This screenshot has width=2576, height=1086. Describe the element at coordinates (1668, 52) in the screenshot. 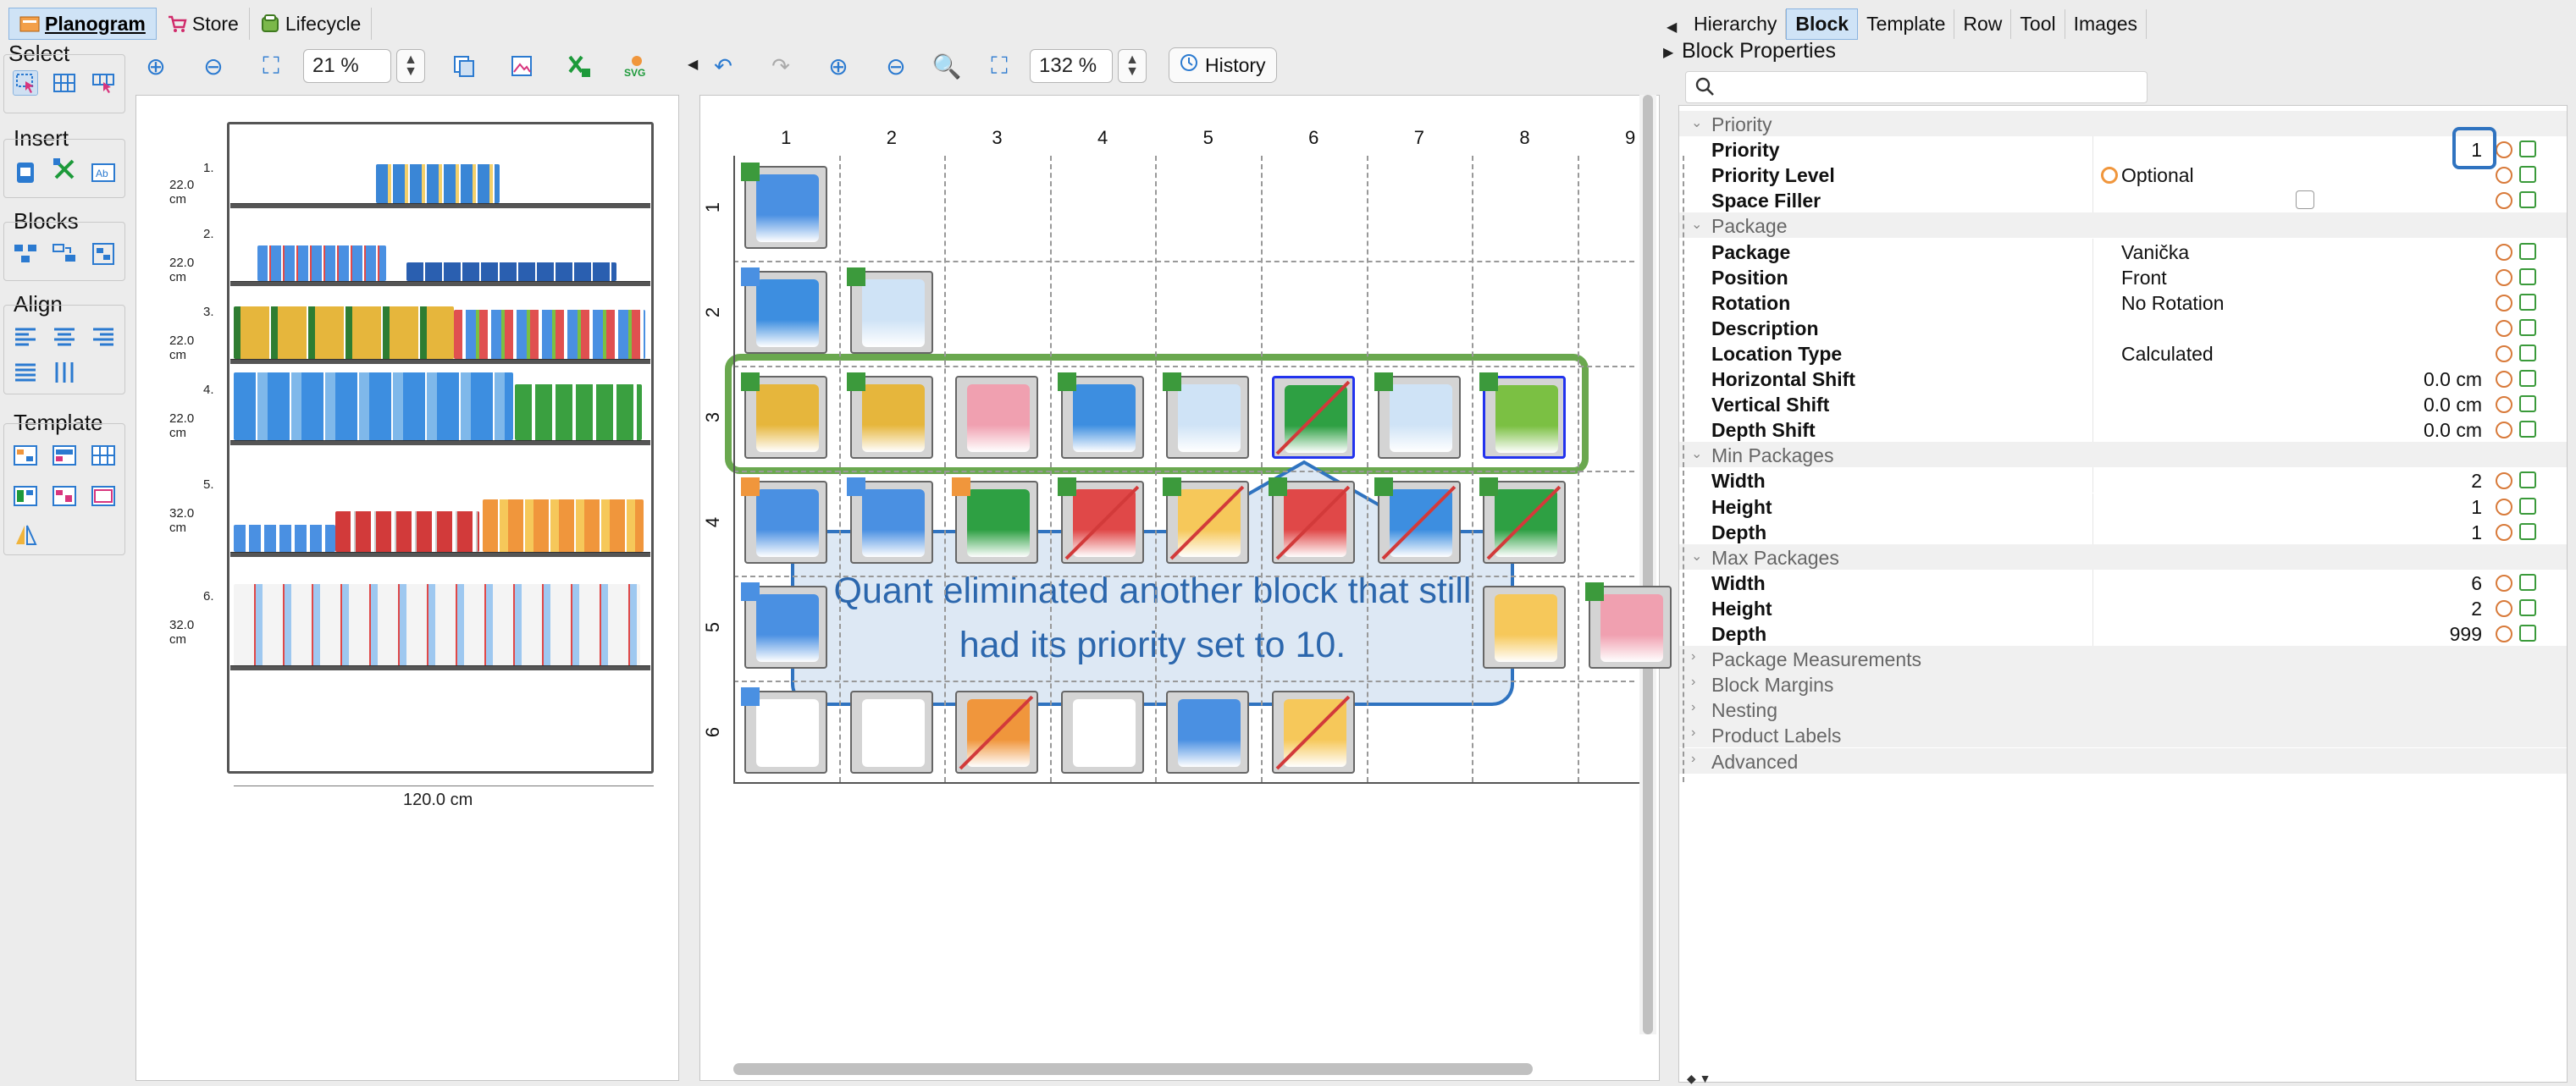

I see `collapse-right-icon: ▶` at that location.